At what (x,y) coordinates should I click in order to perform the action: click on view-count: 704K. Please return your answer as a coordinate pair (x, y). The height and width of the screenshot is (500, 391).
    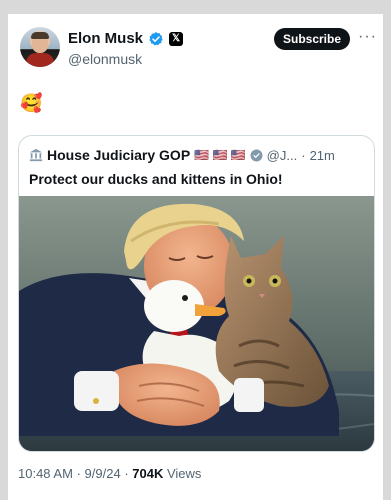
    Looking at the image, I should click on (147, 473).